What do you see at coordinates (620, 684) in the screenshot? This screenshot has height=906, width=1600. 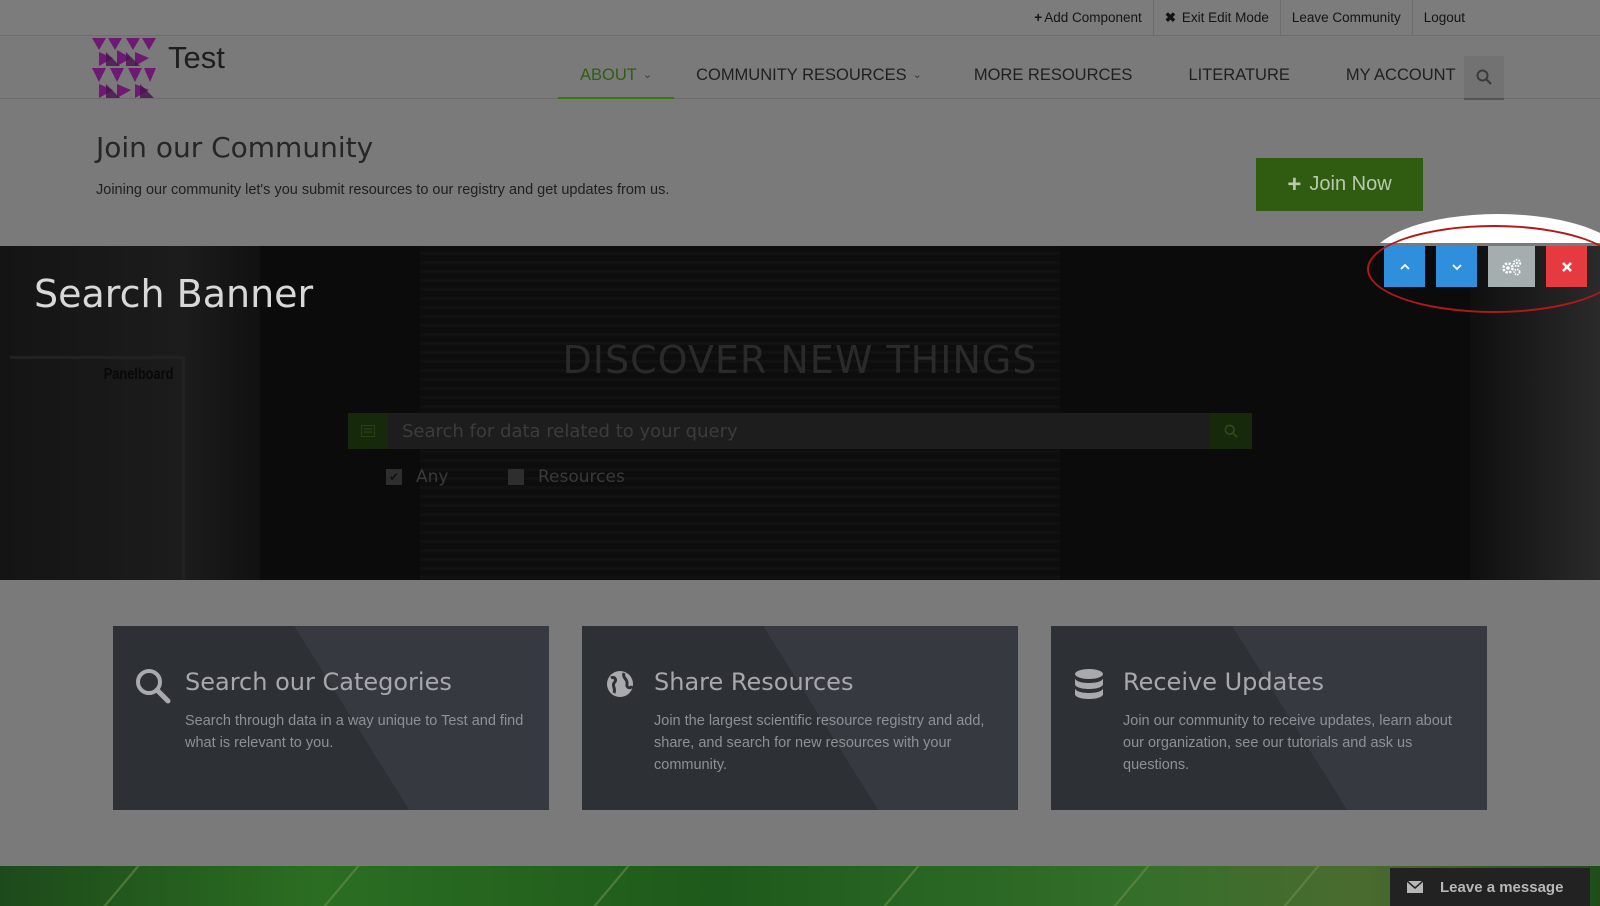 I see `globe-icon` at bounding box center [620, 684].